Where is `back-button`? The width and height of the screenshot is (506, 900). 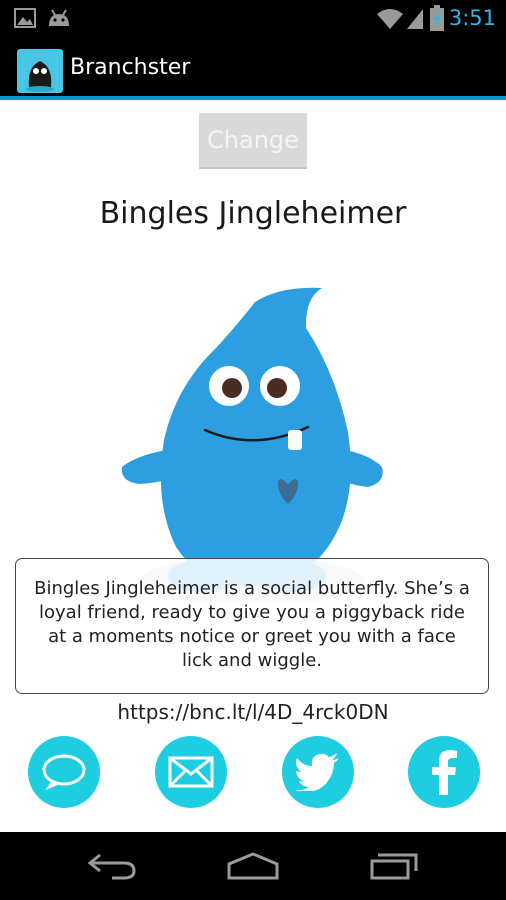
back-button is located at coordinates (112, 866).